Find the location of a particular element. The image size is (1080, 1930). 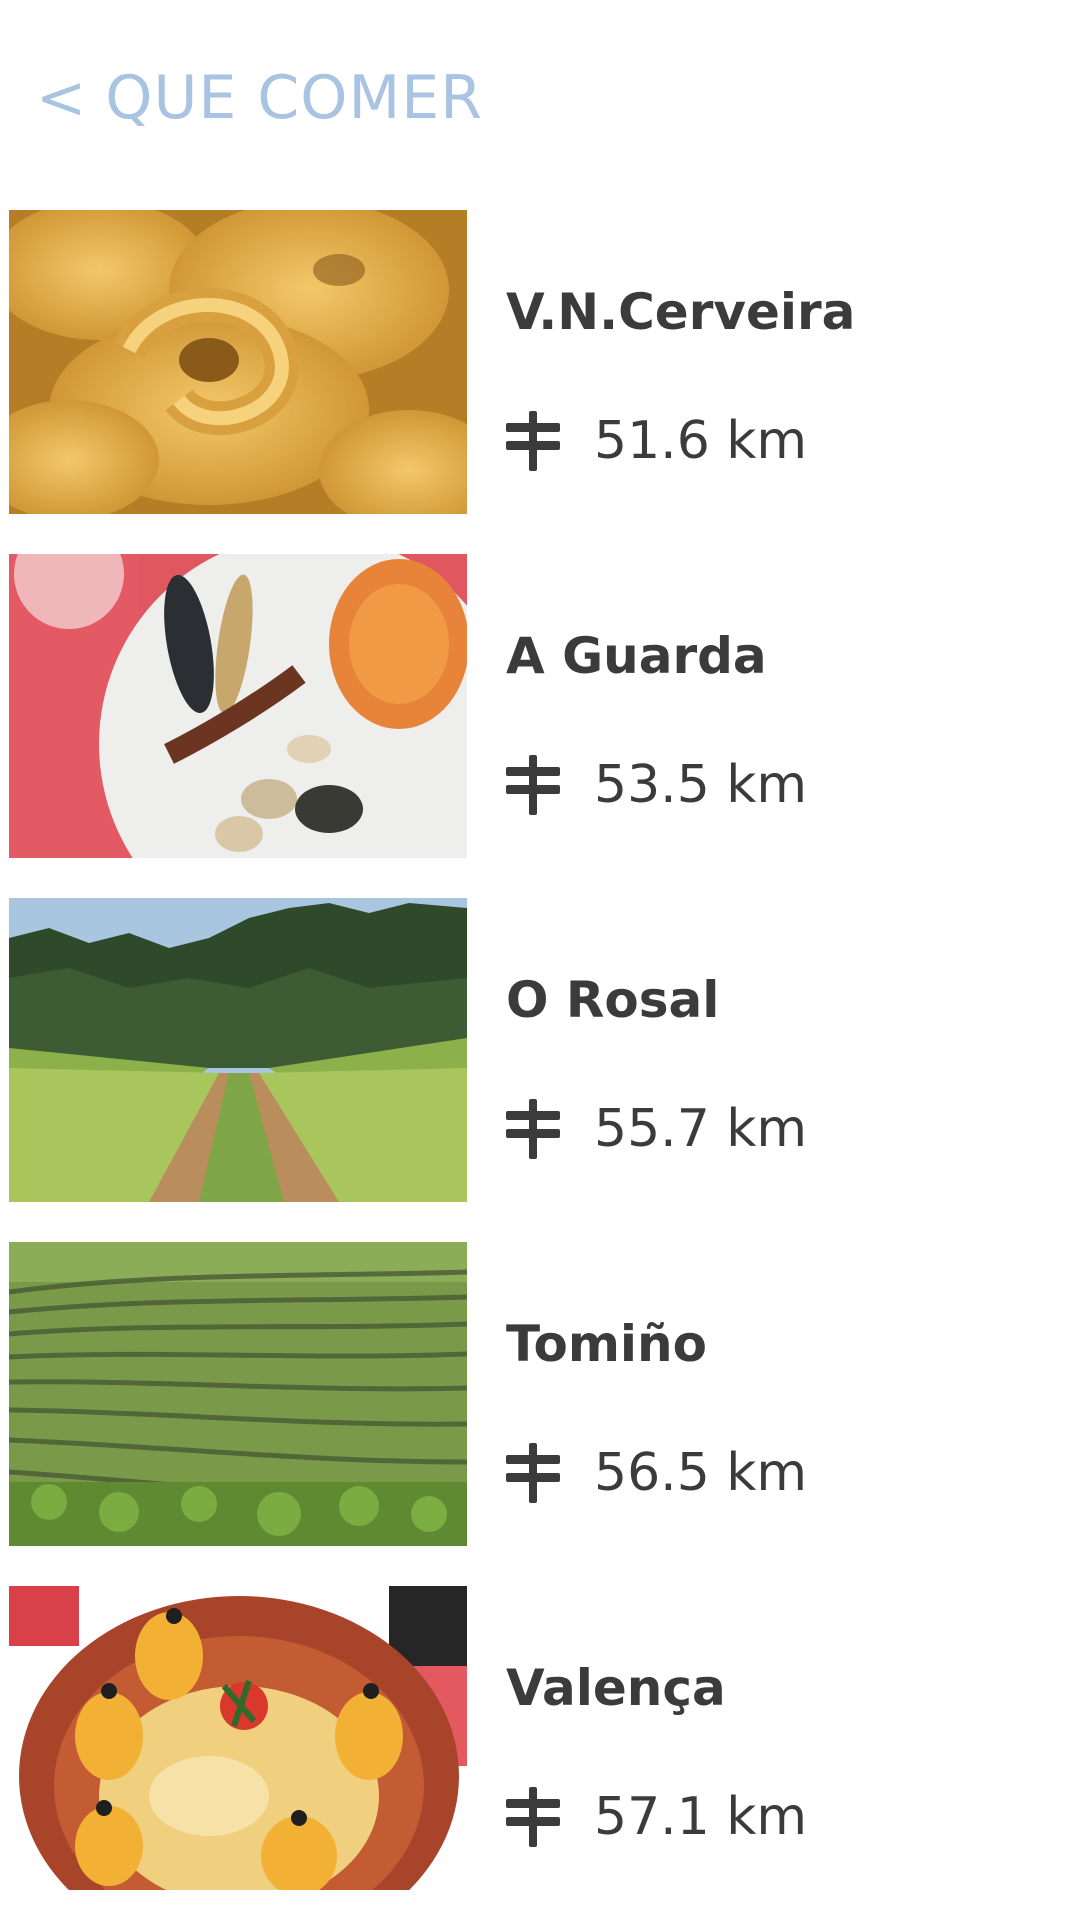

stuffed-dish-clay-bowl-photo is located at coordinates (238, 1738).